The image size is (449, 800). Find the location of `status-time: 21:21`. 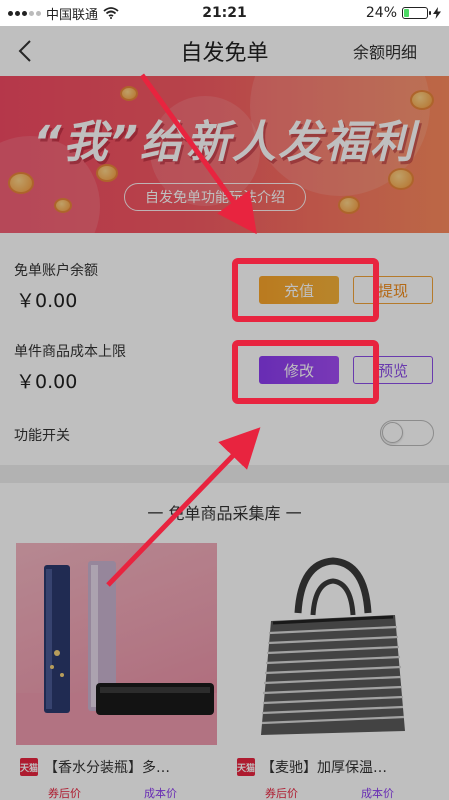

status-time: 21:21 is located at coordinates (224, 13).